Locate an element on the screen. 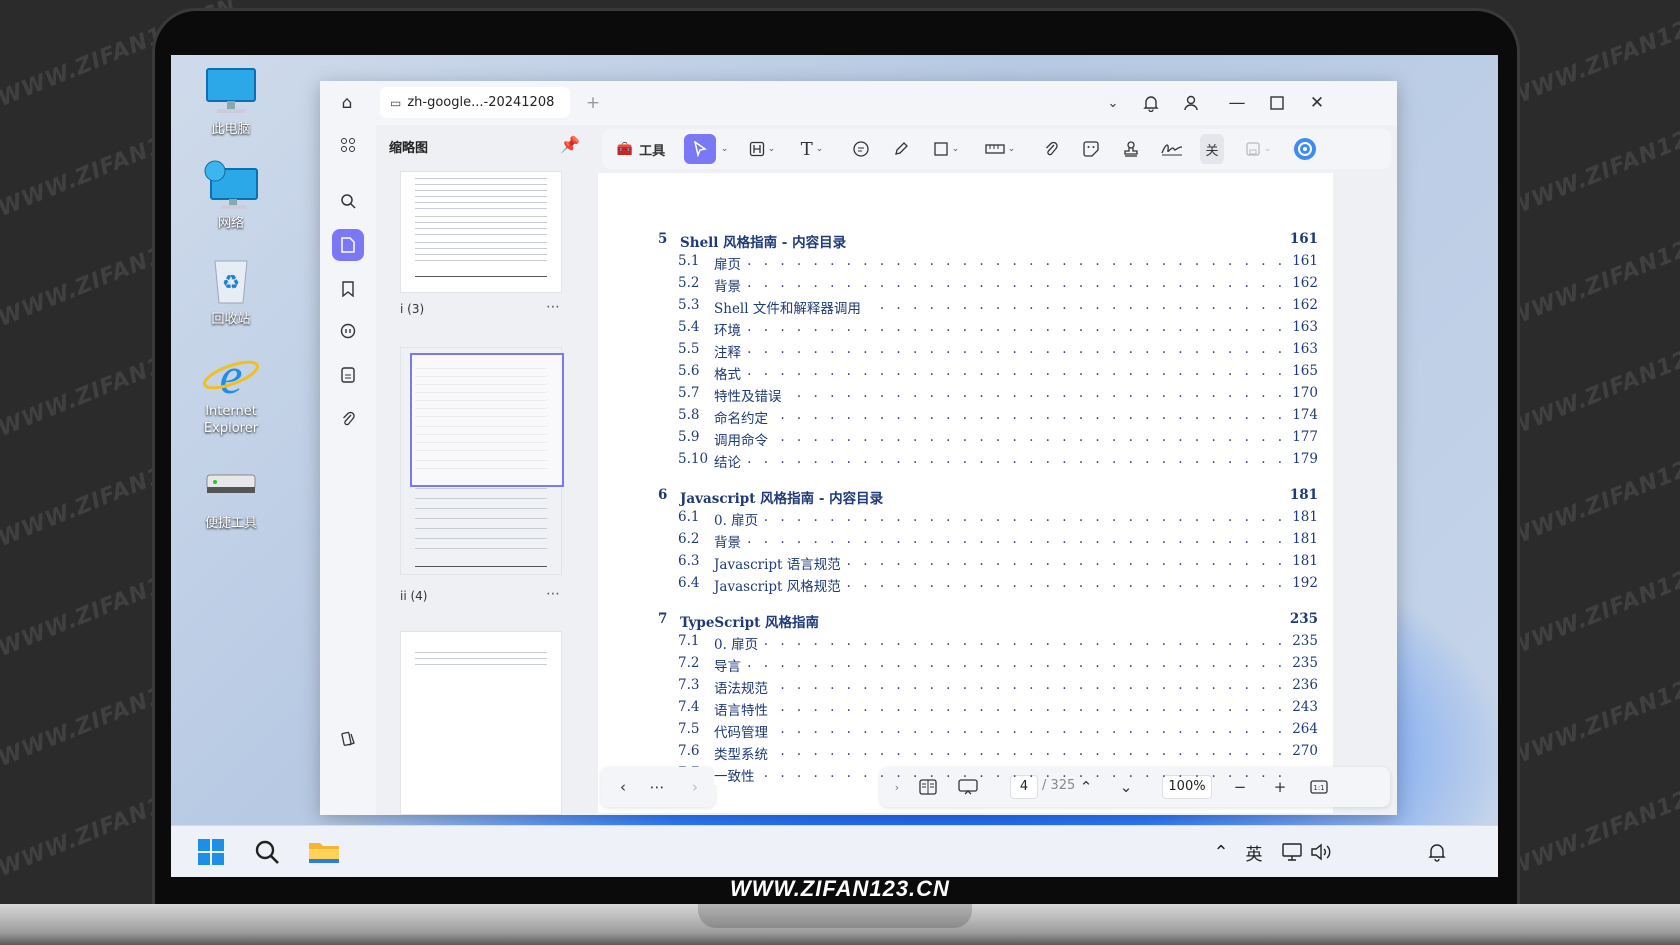 This screenshot has width=1680, height=945. desktop-icon-this-pc: 此电脑 is located at coordinates (231, 101).